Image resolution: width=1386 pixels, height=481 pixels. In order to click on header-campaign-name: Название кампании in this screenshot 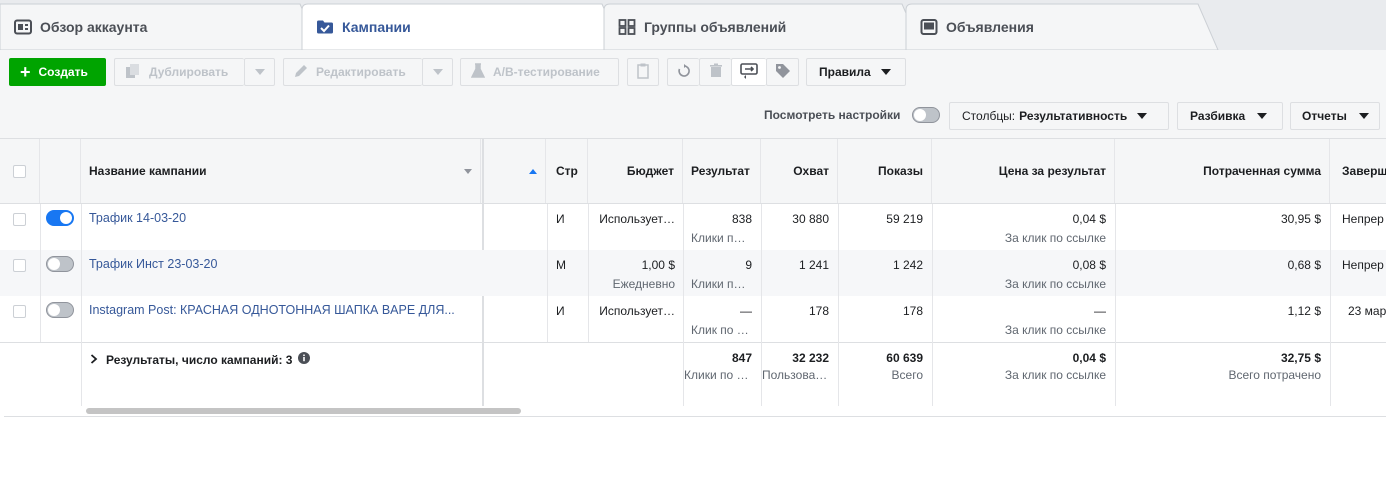, I will do `click(281, 171)`.